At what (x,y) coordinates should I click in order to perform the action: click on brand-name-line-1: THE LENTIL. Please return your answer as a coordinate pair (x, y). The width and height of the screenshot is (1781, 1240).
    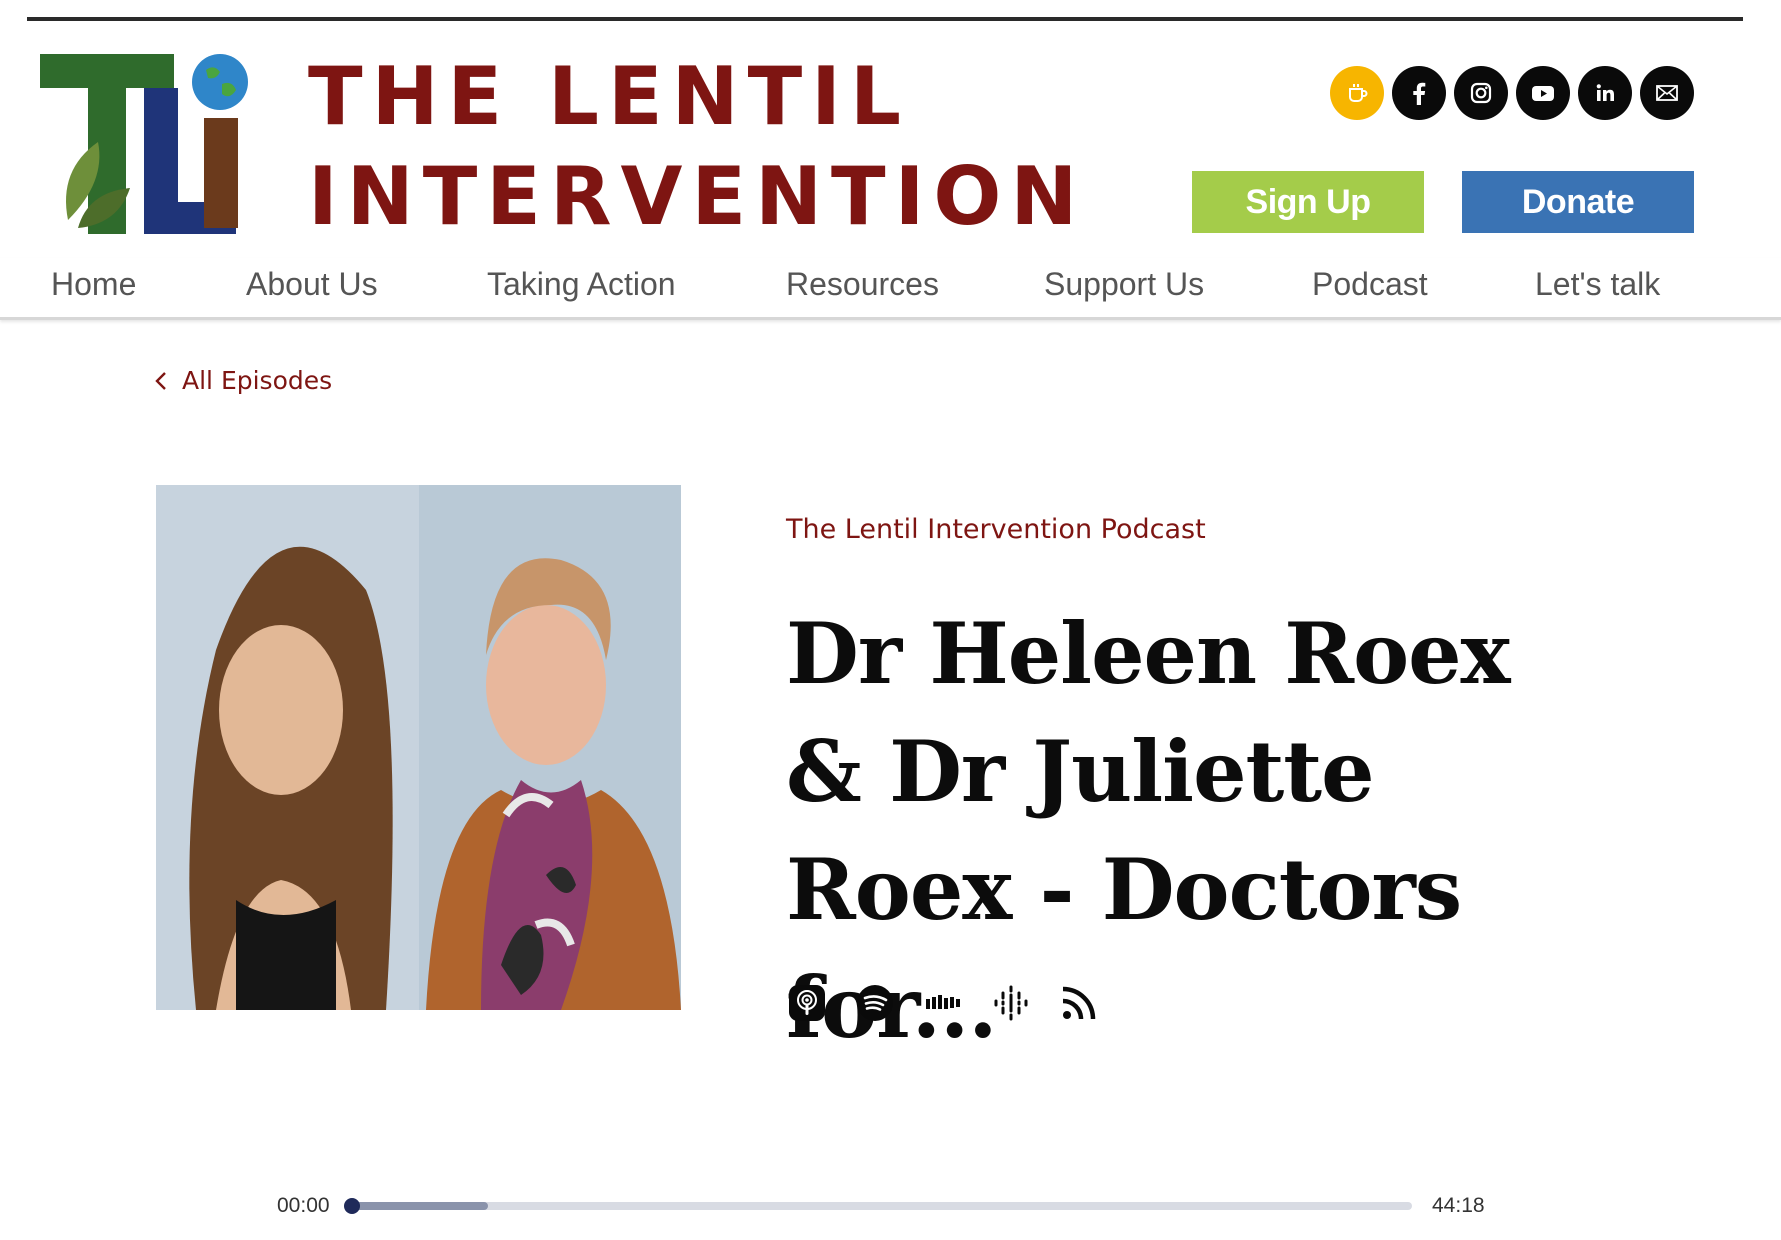
    Looking at the image, I should click on (609, 97).